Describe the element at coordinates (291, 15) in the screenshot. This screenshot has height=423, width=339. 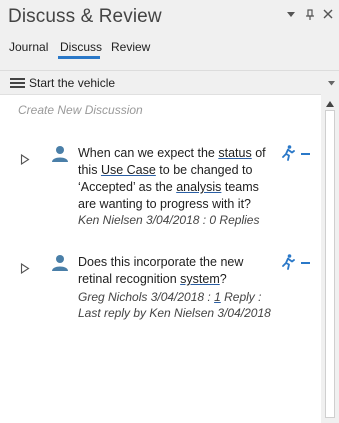
I see `chevron-down-icon` at that location.